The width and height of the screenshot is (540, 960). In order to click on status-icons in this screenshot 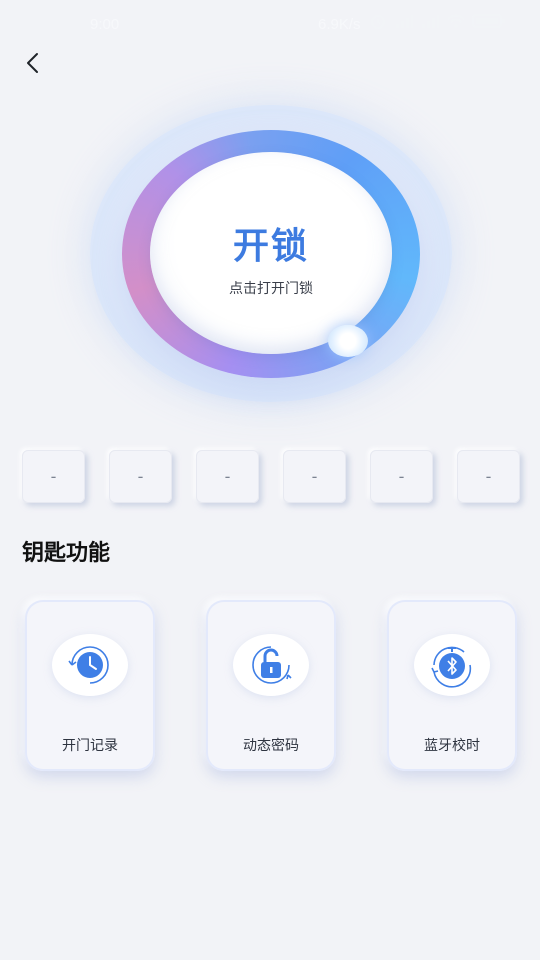, I will do `click(437, 21)`.